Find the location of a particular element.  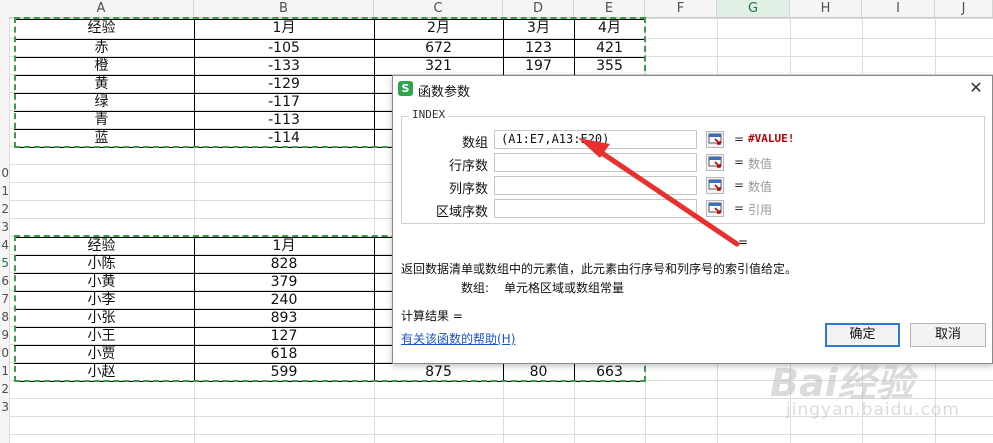

overall-result-equals: = is located at coordinates (743, 242).